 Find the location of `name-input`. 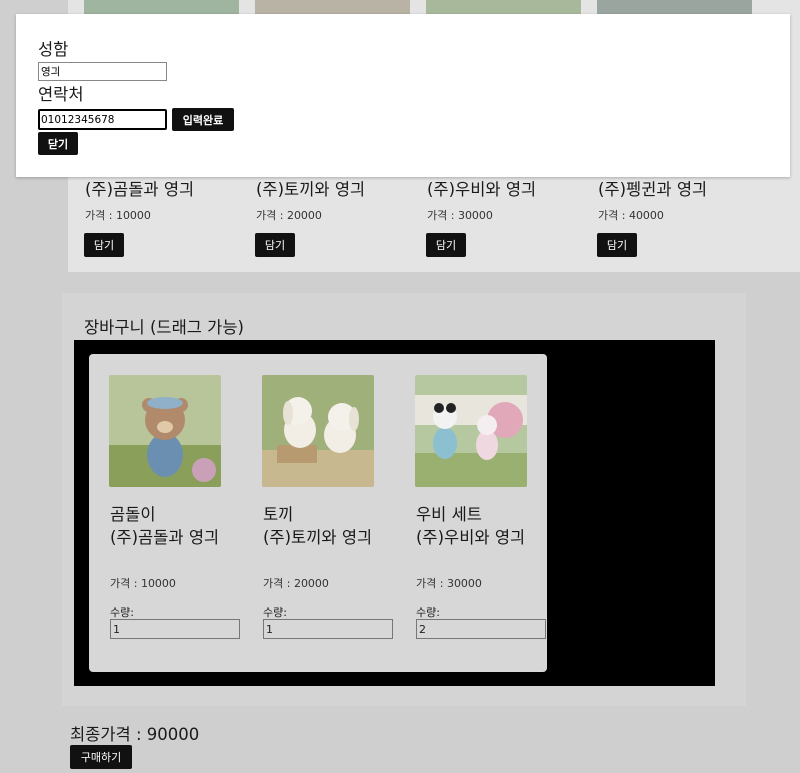

name-input is located at coordinates (102, 71).